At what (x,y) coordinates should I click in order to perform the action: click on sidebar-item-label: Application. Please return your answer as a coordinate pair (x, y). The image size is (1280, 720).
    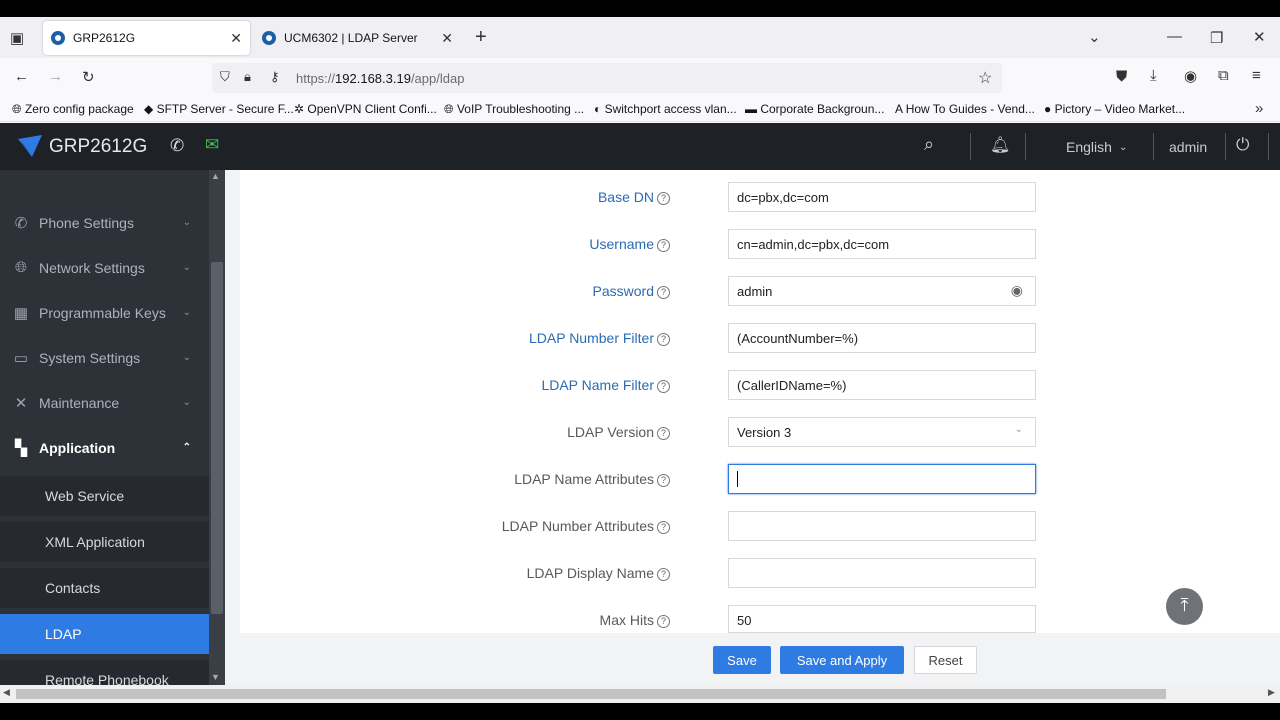
    Looking at the image, I should click on (77, 447).